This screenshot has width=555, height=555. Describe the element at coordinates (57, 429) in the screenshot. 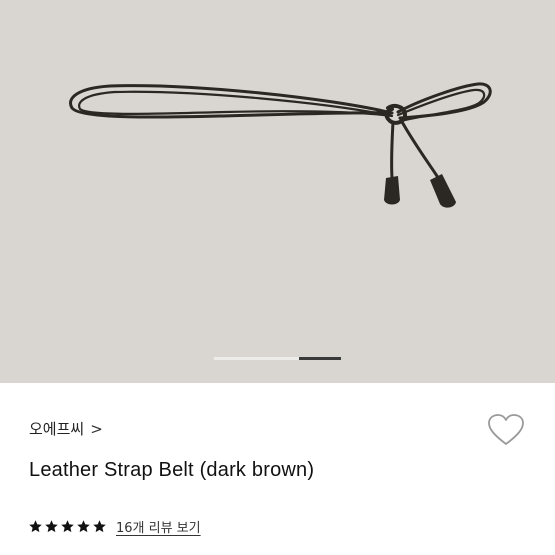

I see `brand-name: 오에프씨` at that location.